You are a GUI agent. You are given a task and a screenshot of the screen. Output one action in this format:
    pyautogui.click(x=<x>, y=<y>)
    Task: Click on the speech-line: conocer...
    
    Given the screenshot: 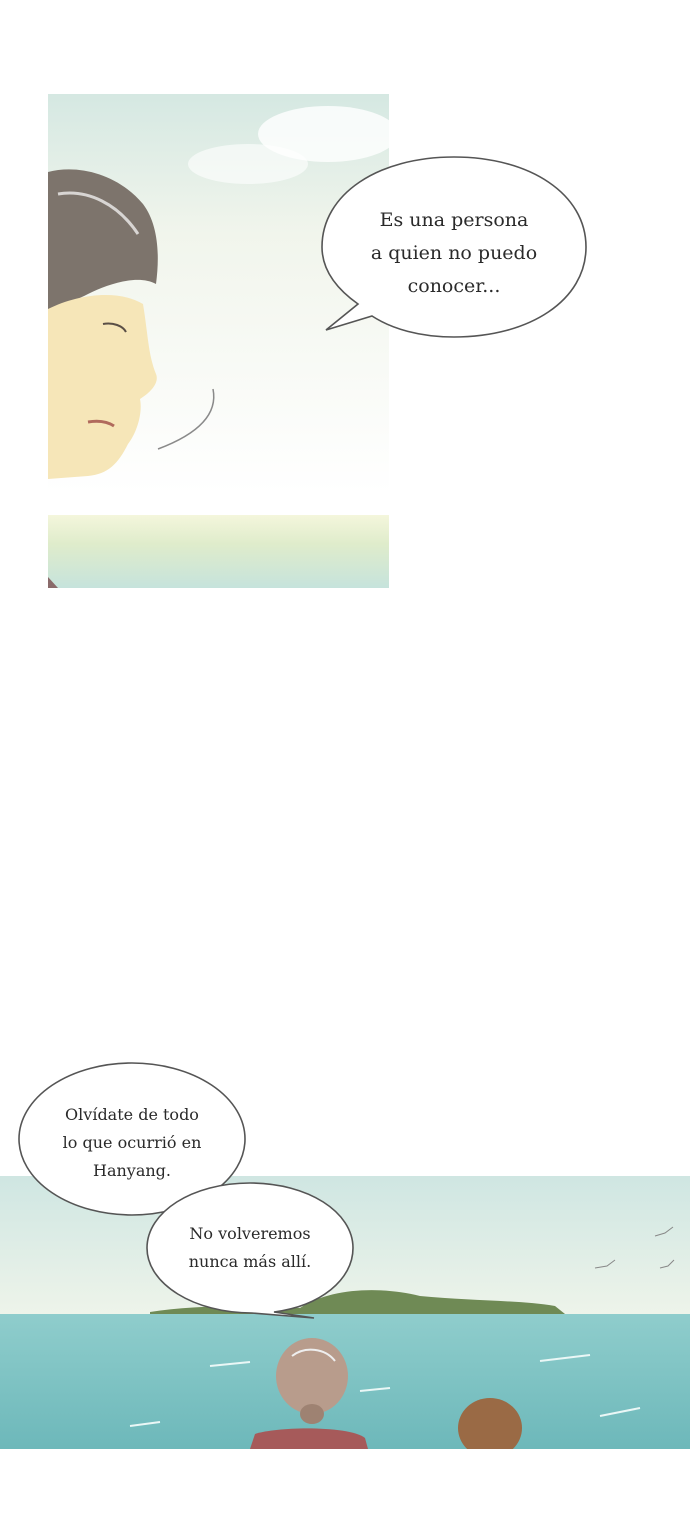 What is the action you would take?
    pyautogui.click(x=454, y=286)
    